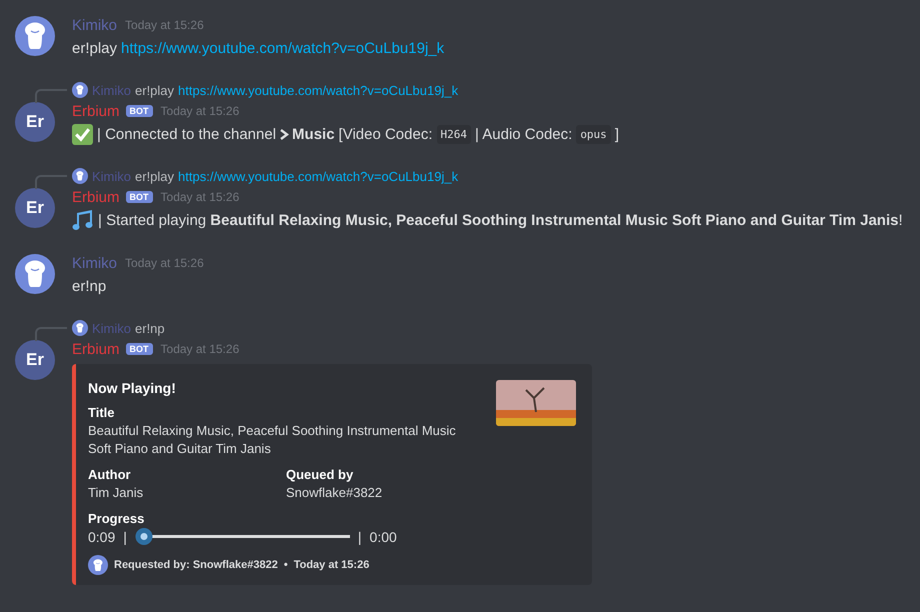  What do you see at coordinates (454, 134) in the screenshot?
I see `inline-code: H264` at bounding box center [454, 134].